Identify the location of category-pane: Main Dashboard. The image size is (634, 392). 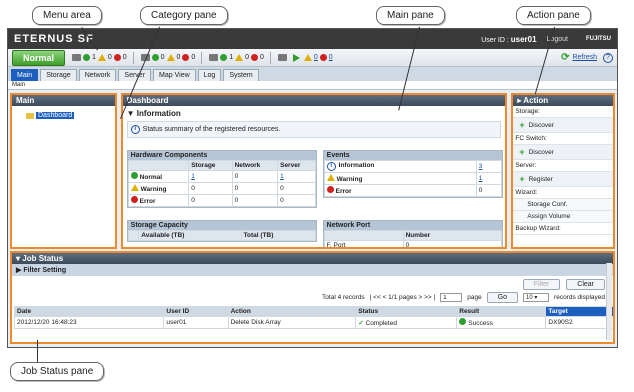
(63, 171).